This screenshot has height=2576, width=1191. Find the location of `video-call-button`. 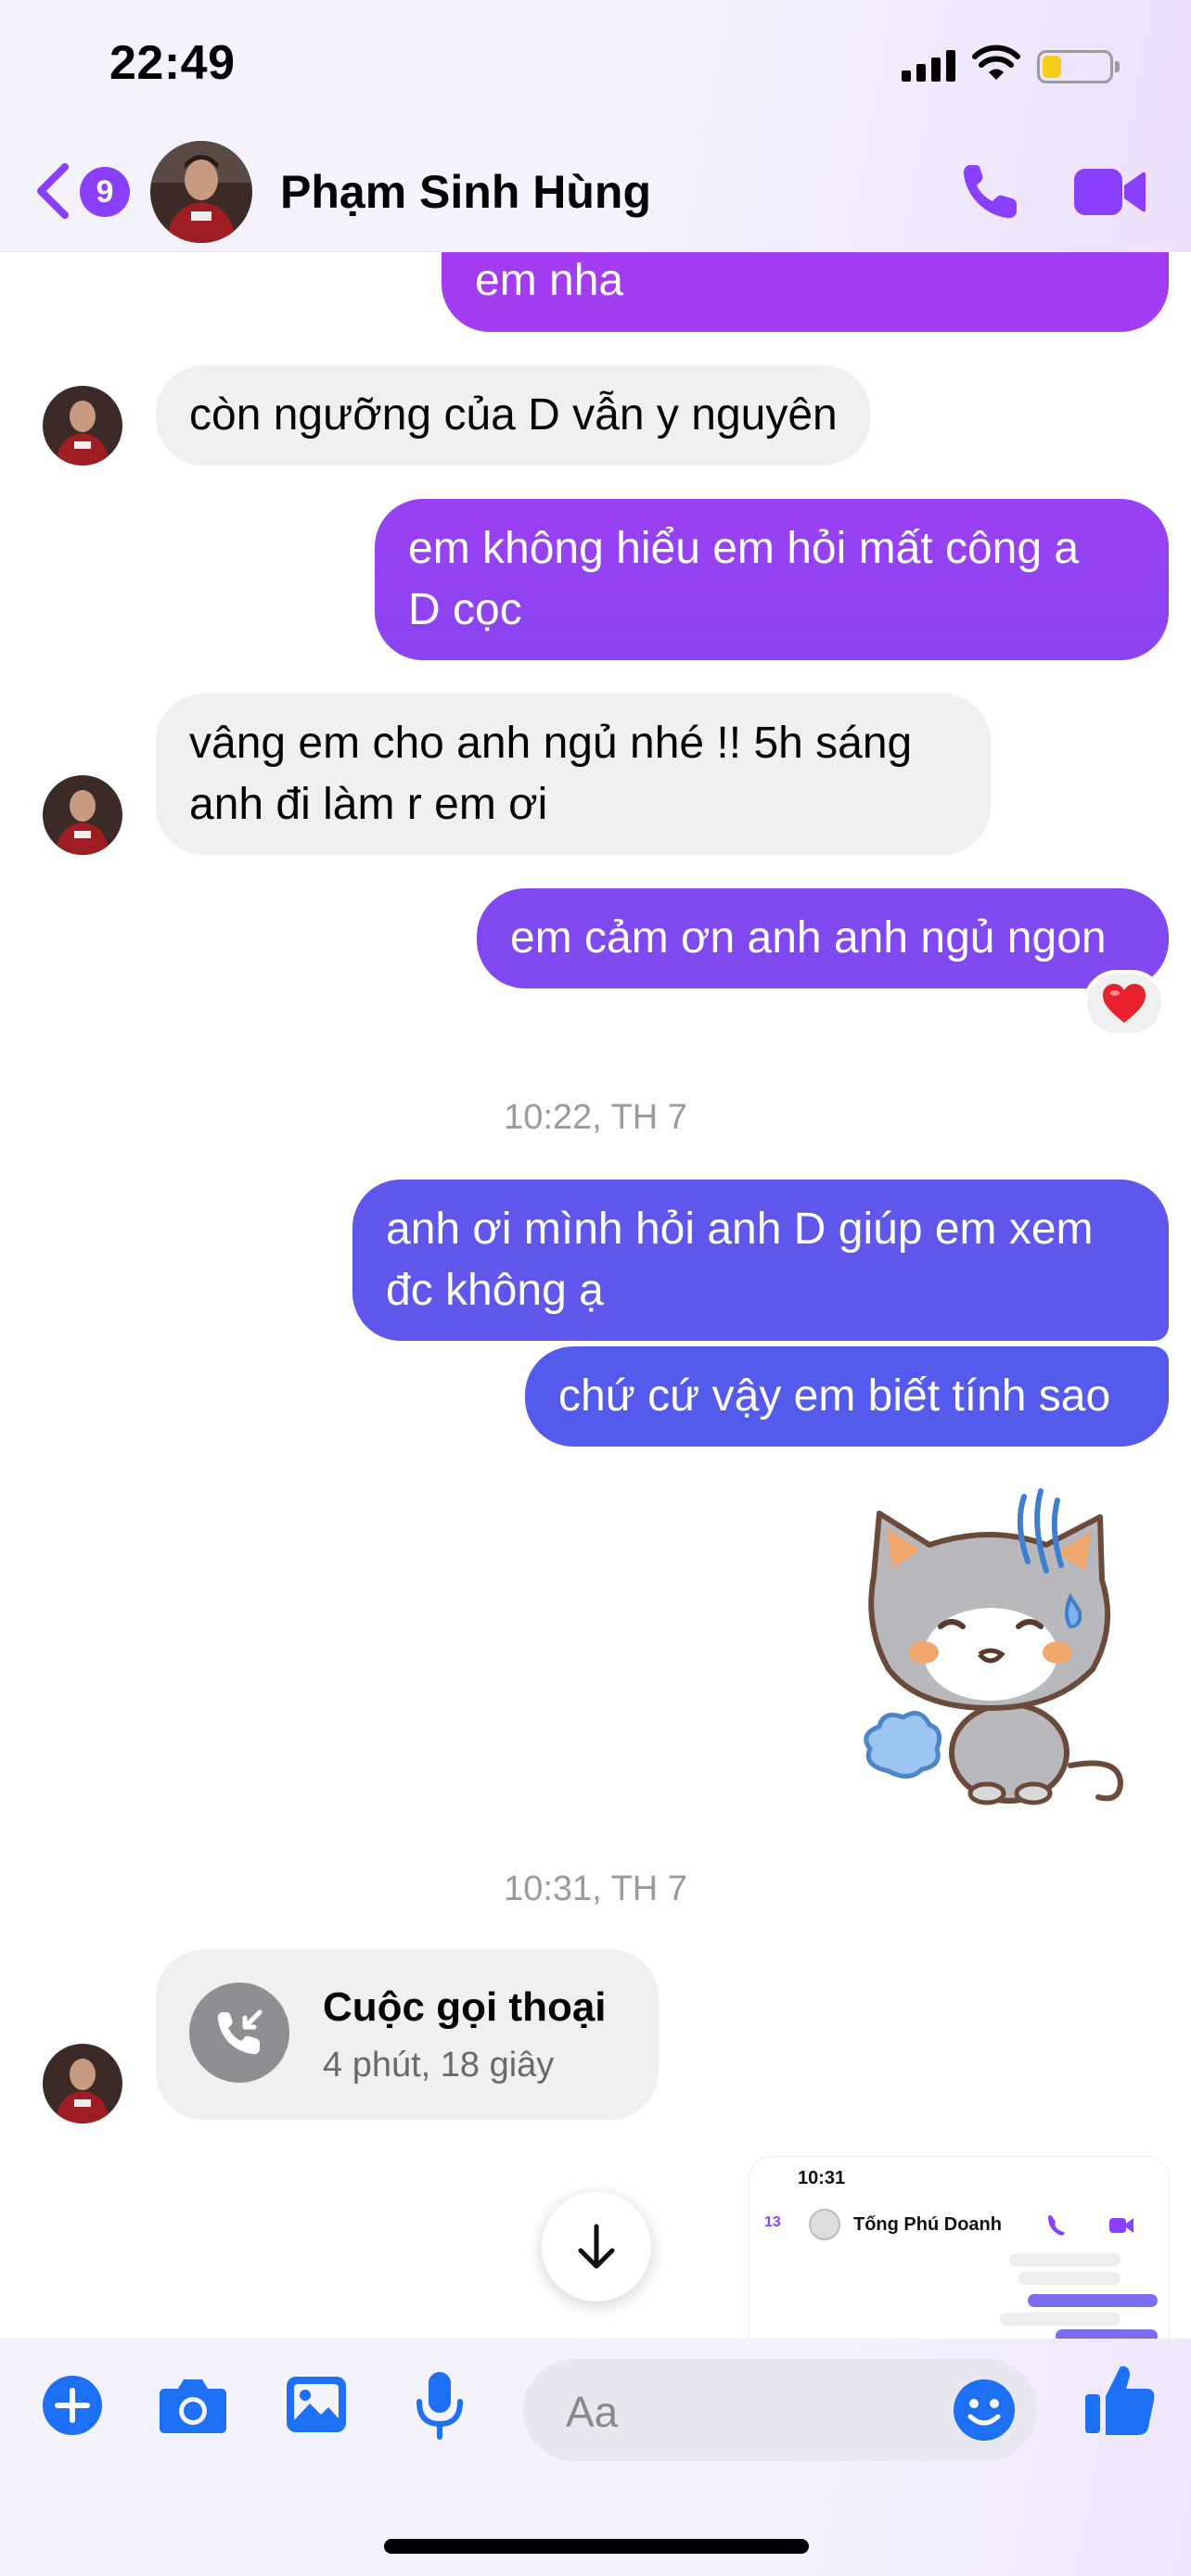

video-call-button is located at coordinates (1109, 192).